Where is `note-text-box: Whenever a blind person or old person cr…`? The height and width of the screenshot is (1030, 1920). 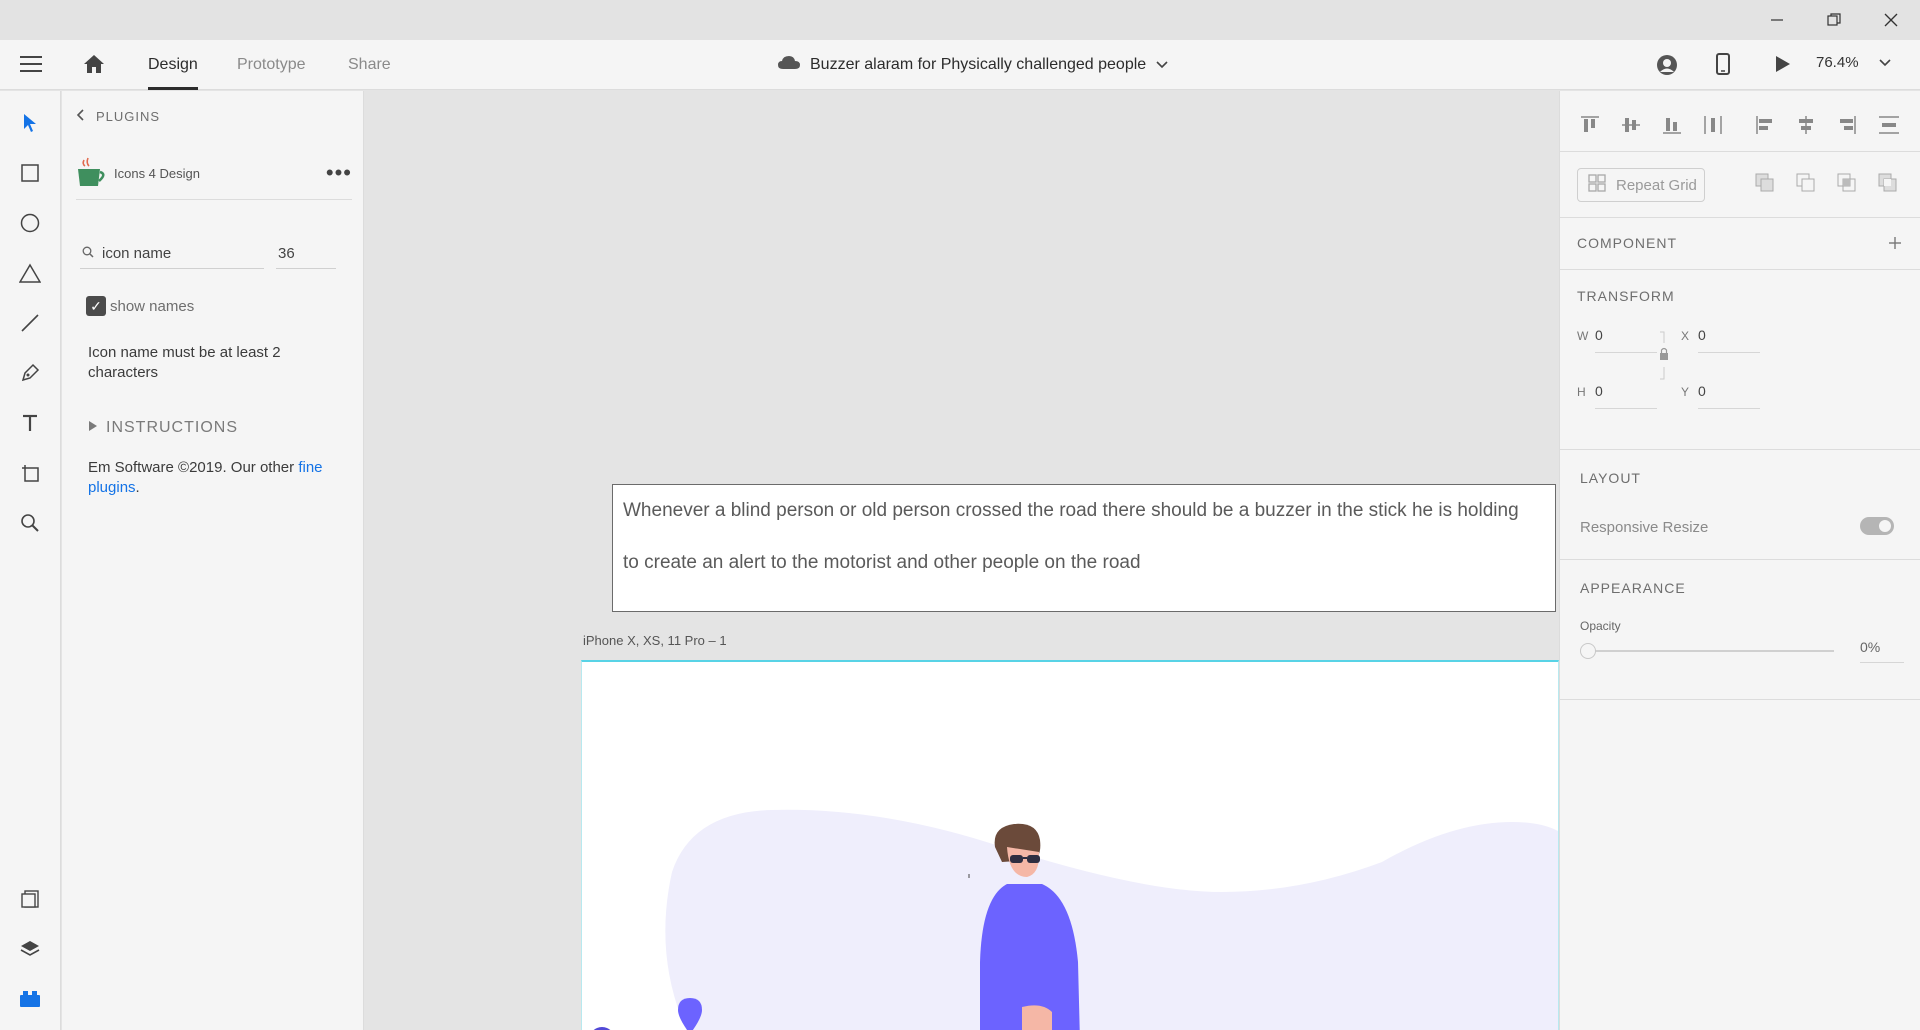
note-text-box: Whenever a blind person or old person cr… is located at coordinates (1084, 548).